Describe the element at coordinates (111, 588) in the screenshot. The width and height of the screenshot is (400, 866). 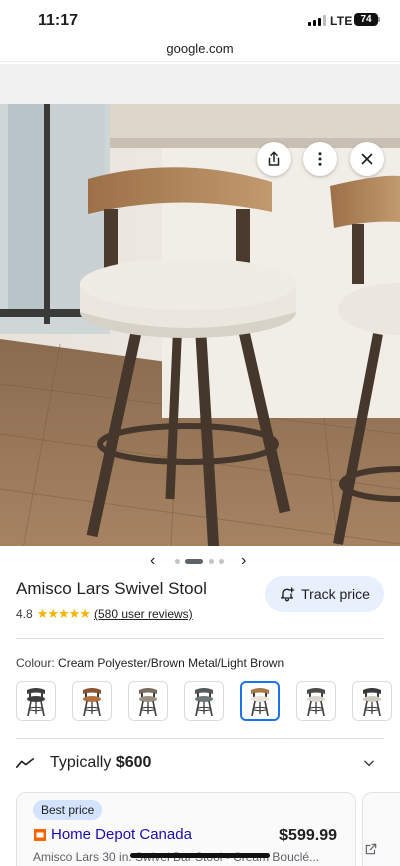
I see `product-title: Amisco Lars Swivel Stool` at that location.